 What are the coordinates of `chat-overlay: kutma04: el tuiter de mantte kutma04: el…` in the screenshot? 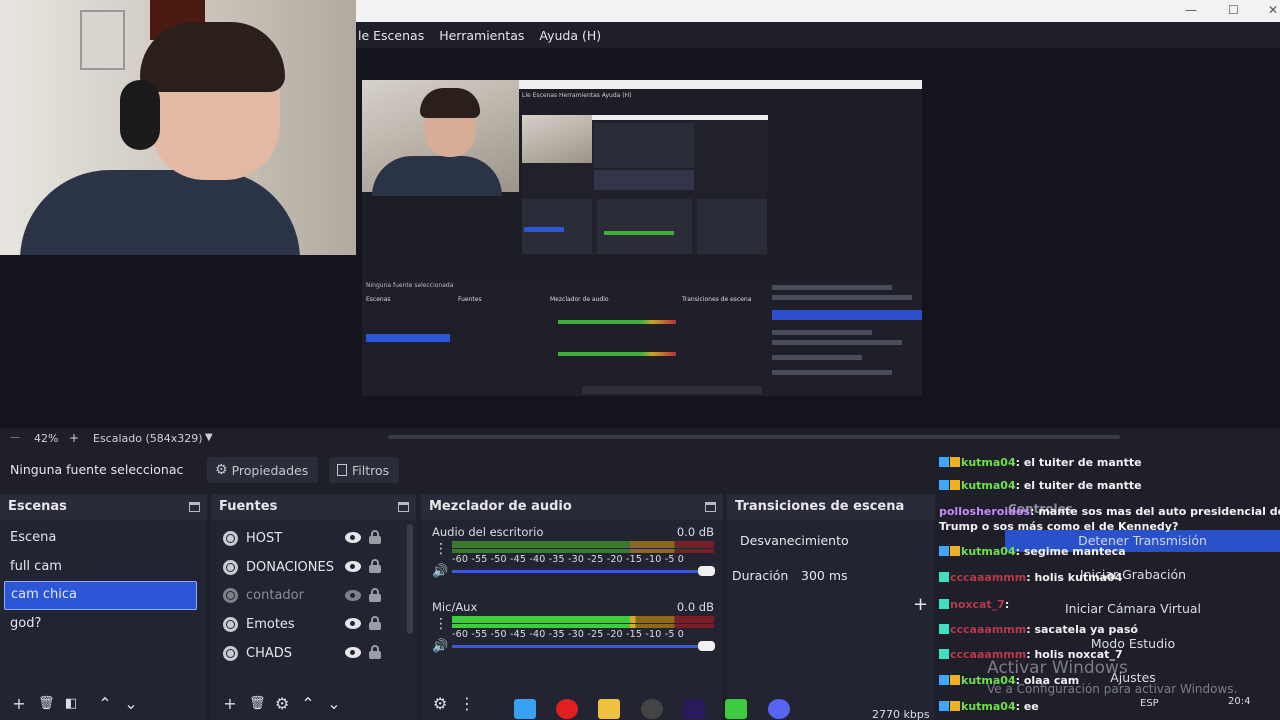 It's located at (1107, 586).